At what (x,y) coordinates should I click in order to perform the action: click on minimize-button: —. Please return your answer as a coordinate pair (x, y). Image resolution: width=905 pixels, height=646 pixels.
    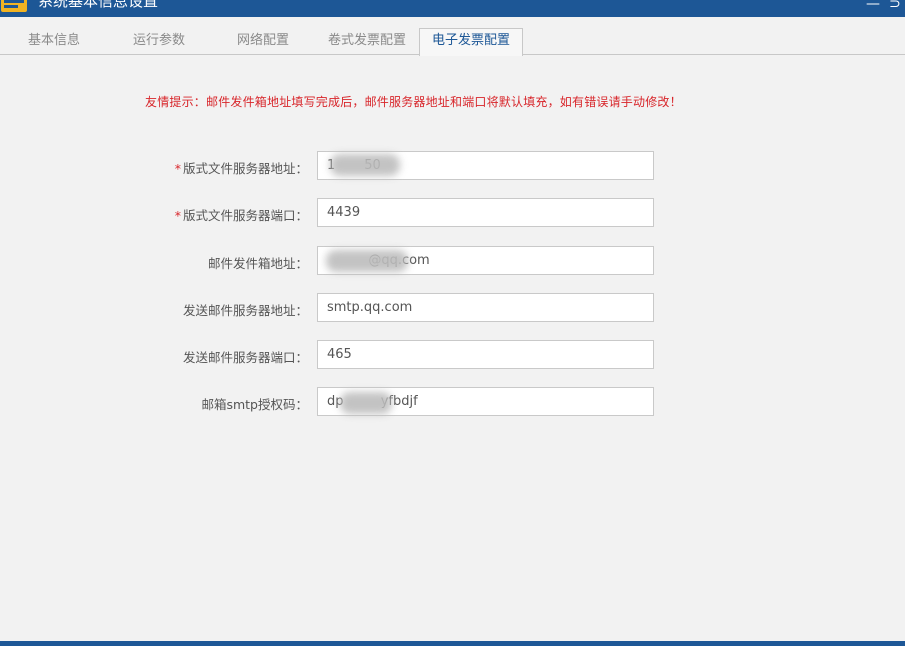
    Looking at the image, I should click on (873, 6).